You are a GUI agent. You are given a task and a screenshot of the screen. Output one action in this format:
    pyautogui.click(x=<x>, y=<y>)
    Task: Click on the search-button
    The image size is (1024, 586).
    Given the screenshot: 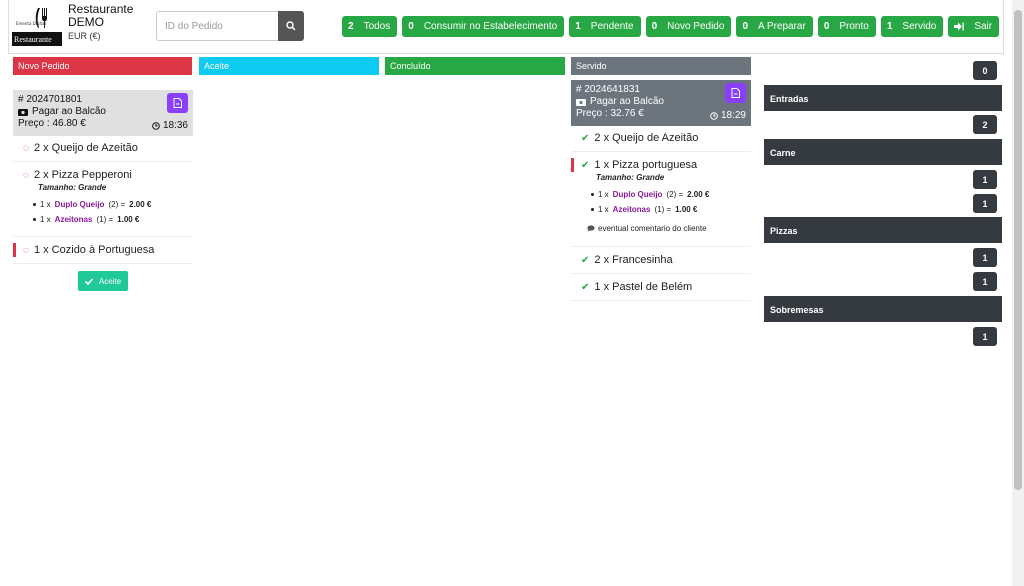 What is the action you would take?
    pyautogui.click(x=291, y=26)
    